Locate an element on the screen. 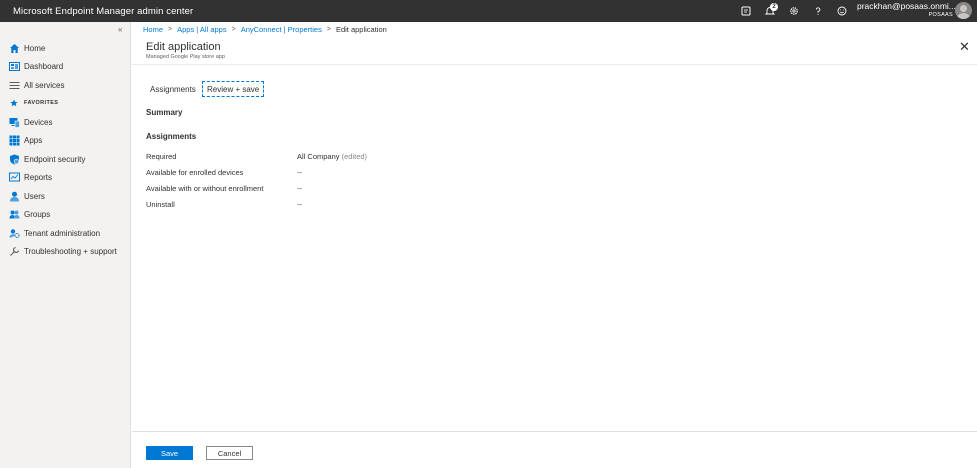 The height and width of the screenshot is (468, 977). footer-divider is located at coordinates (554, 431).